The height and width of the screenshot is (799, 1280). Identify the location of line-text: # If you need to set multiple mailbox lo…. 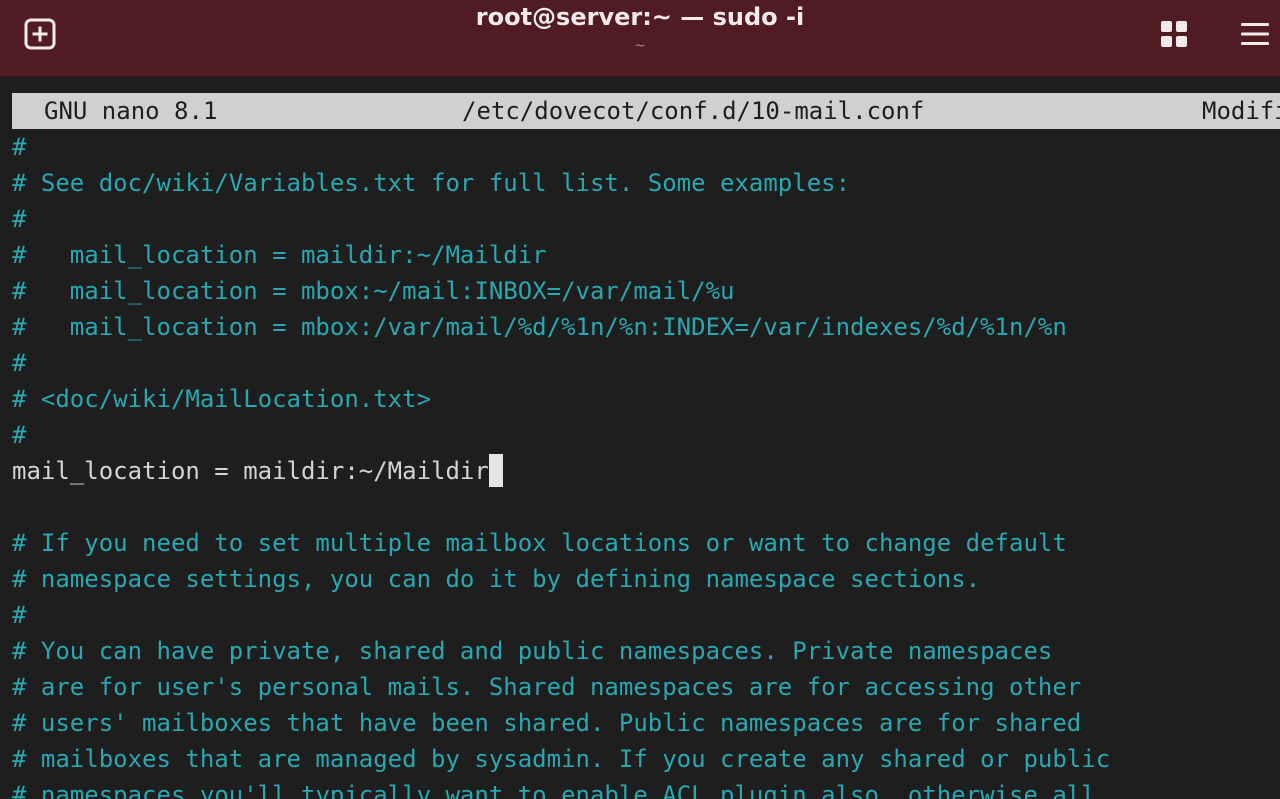
(539, 543).